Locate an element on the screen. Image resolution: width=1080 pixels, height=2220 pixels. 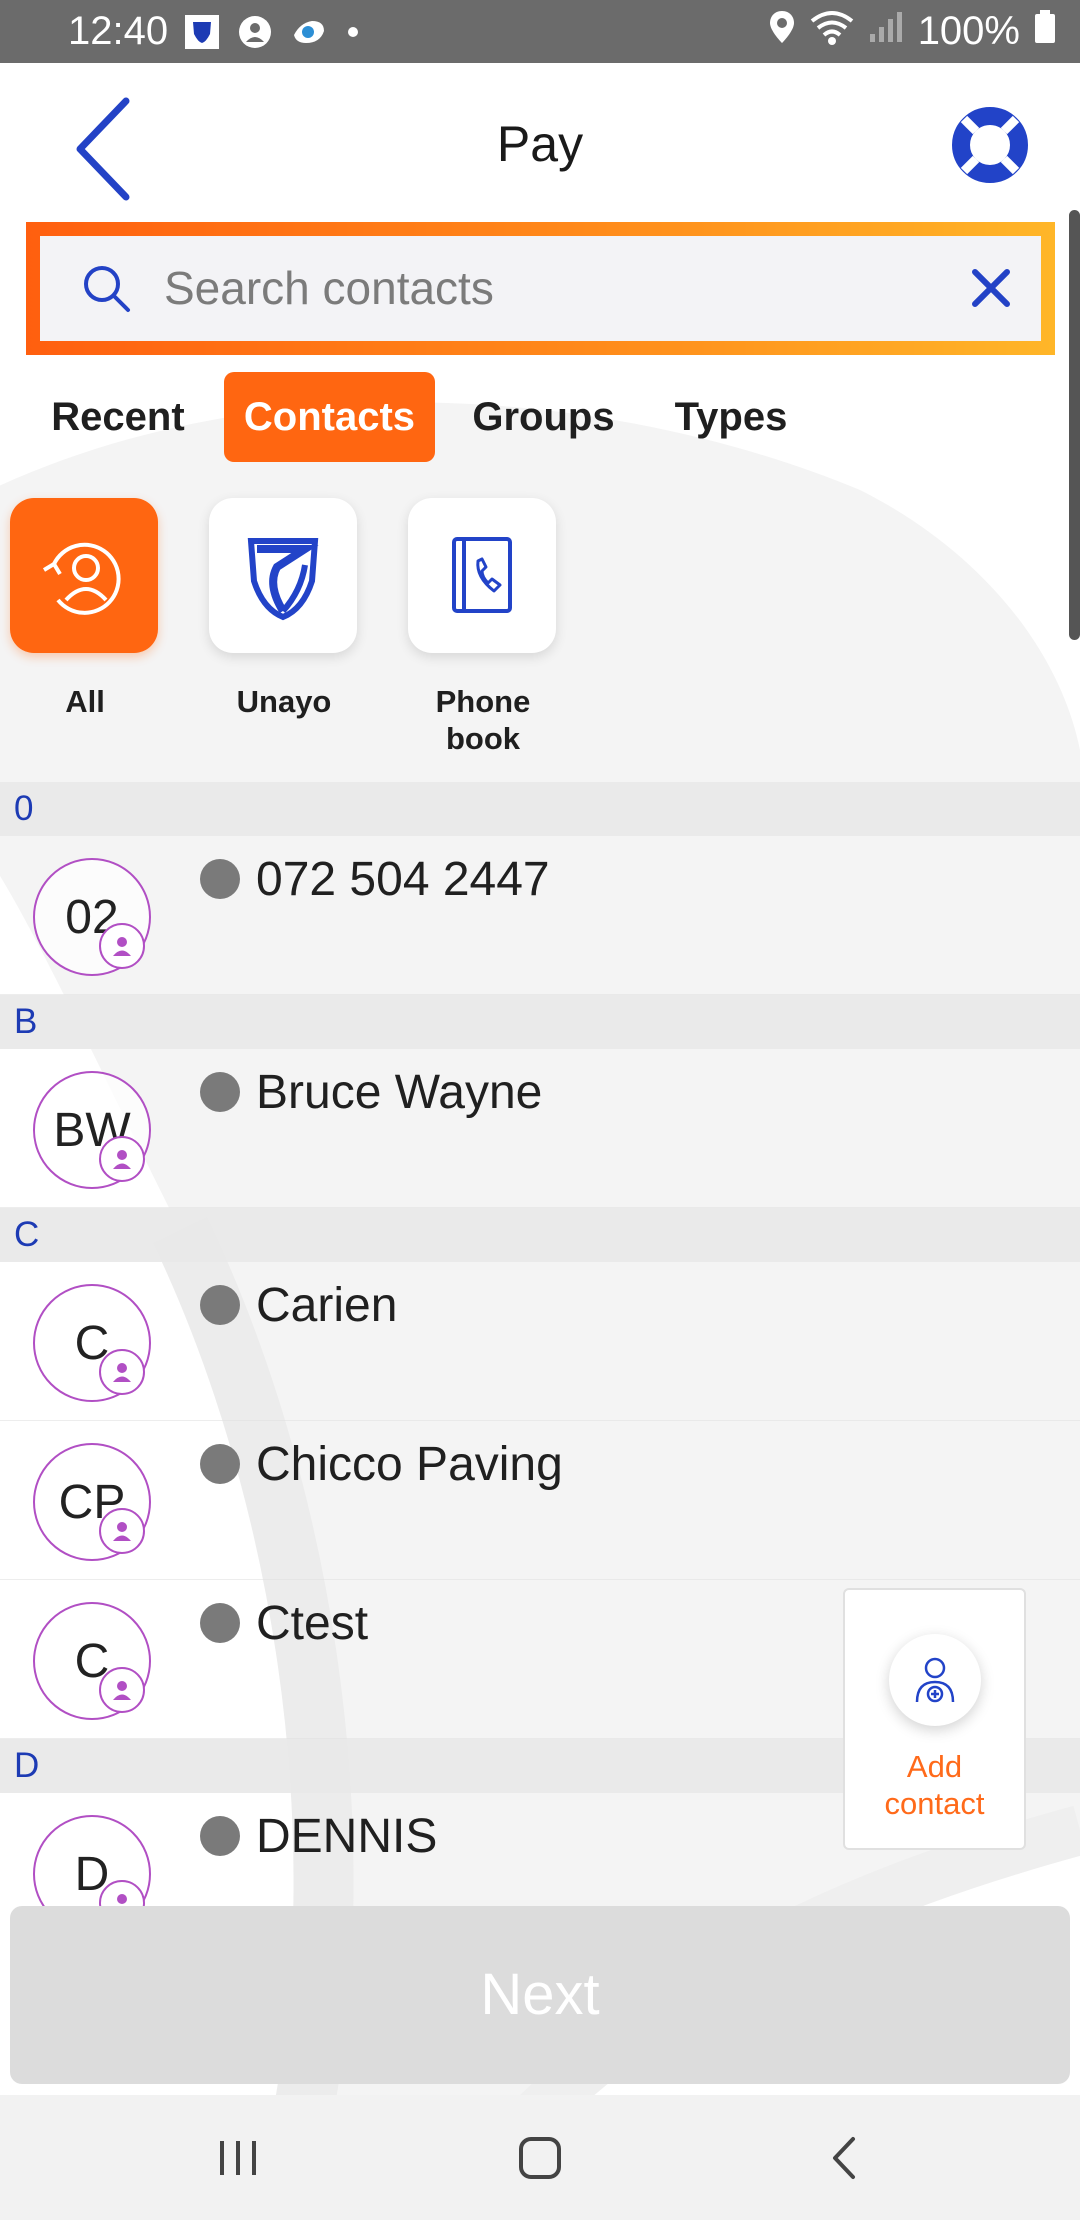
section-header-0: 0 is located at coordinates (540, 809).